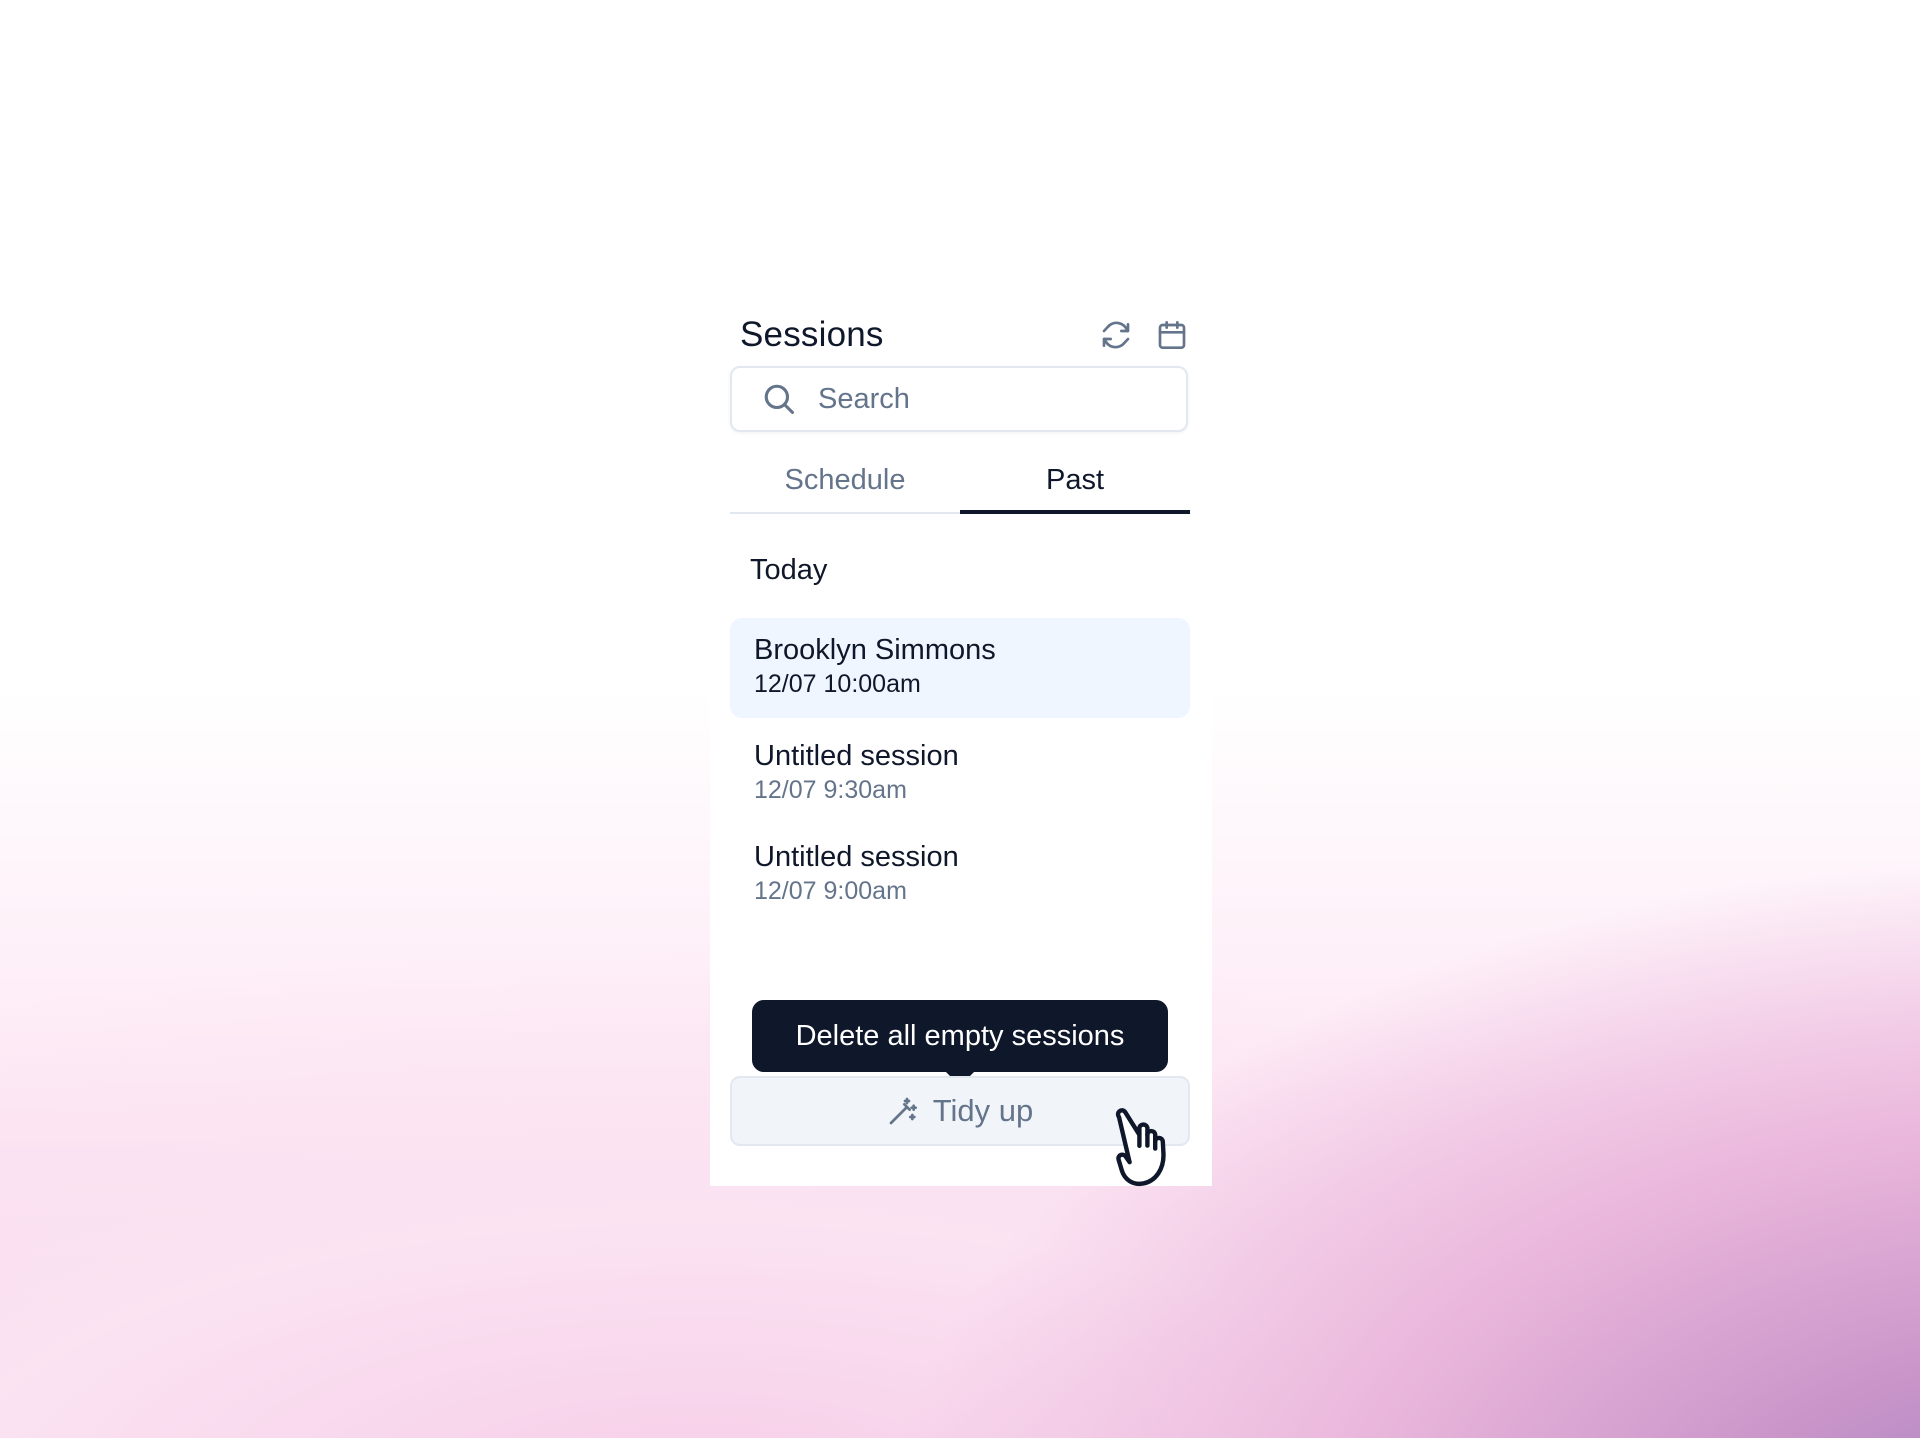 This screenshot has width=1920, height=1438. I want to click on calendar-button, so click(1172, 335).